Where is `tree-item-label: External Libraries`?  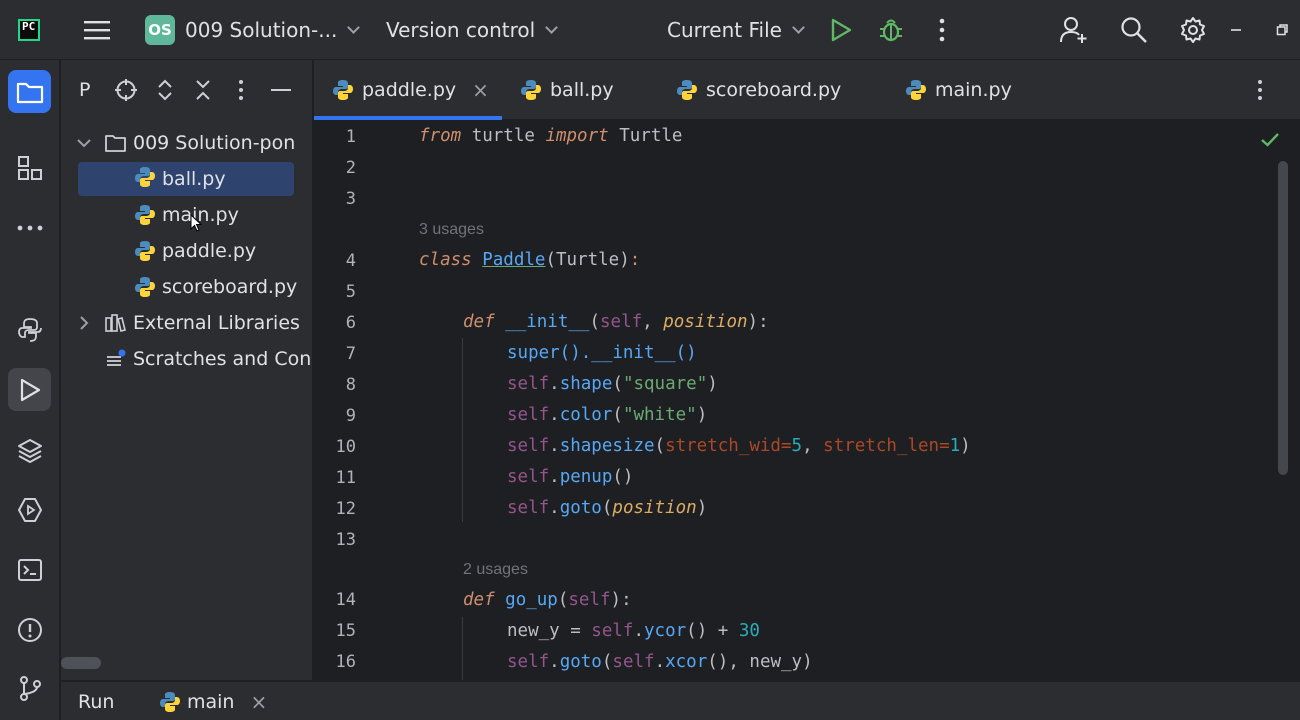
tree-item-label: External Libraries is located at coordinates (216, 323).